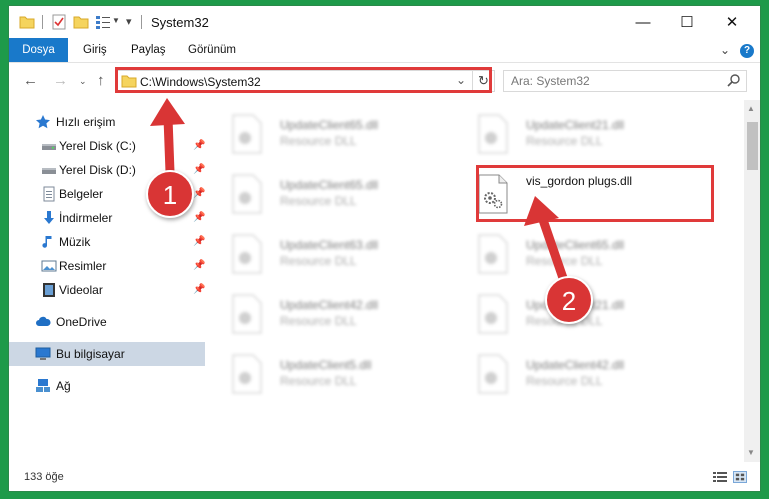  I want to click on step-badge-1: 1, so click(170, 194).